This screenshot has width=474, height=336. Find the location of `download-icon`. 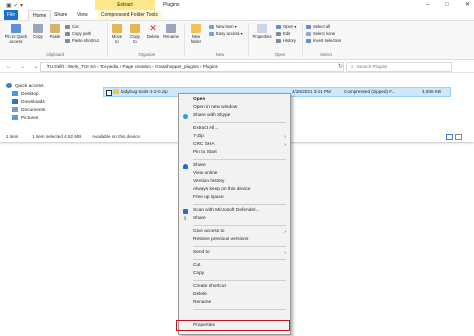

download-icon is located at coordinates (15, 102).